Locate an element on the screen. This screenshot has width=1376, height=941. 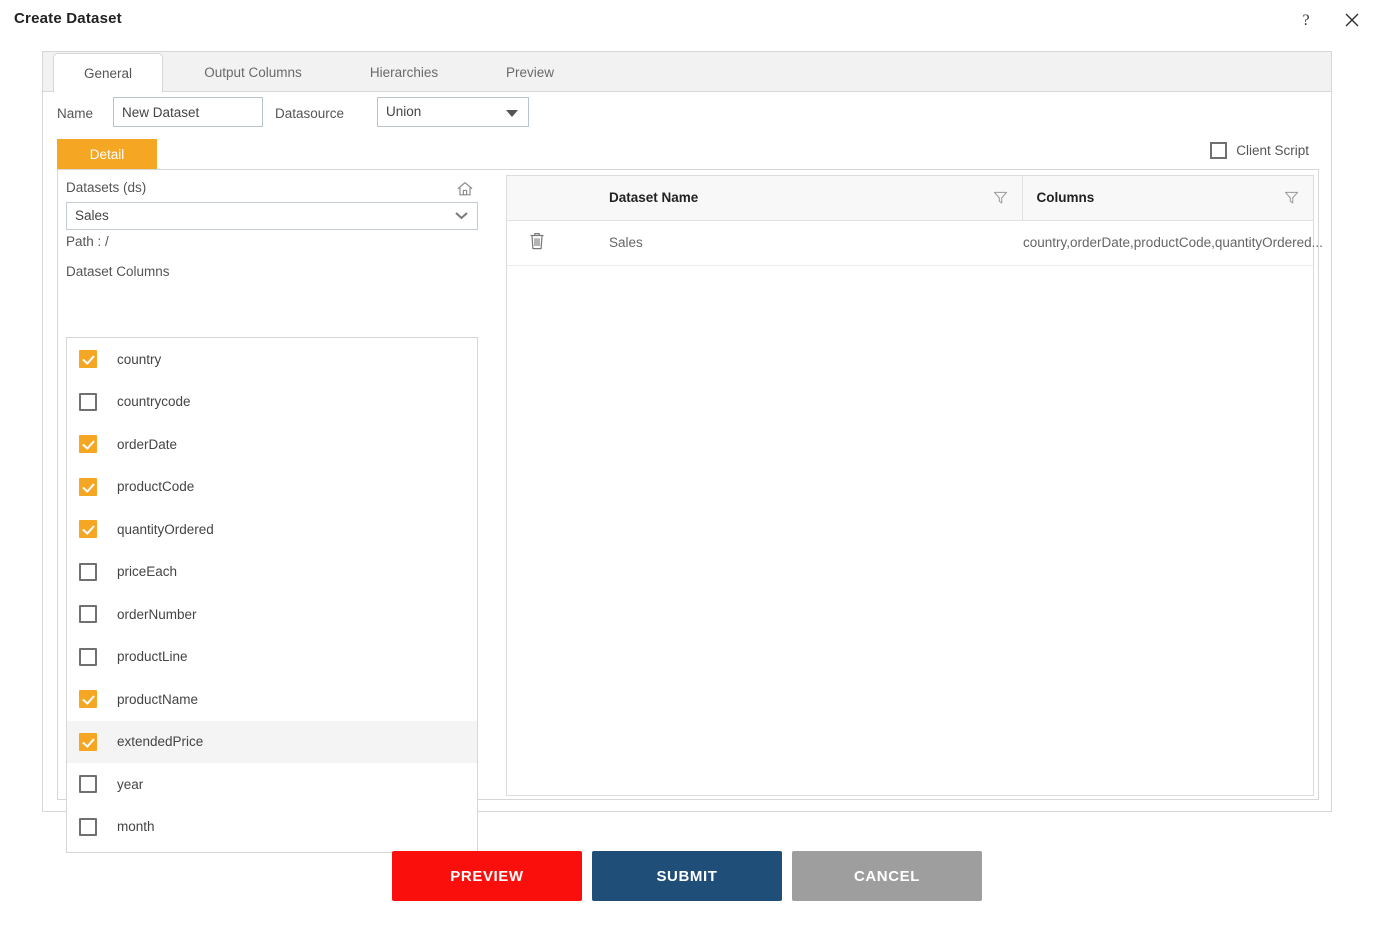
trash-icon is located at coordinates (537, 241).